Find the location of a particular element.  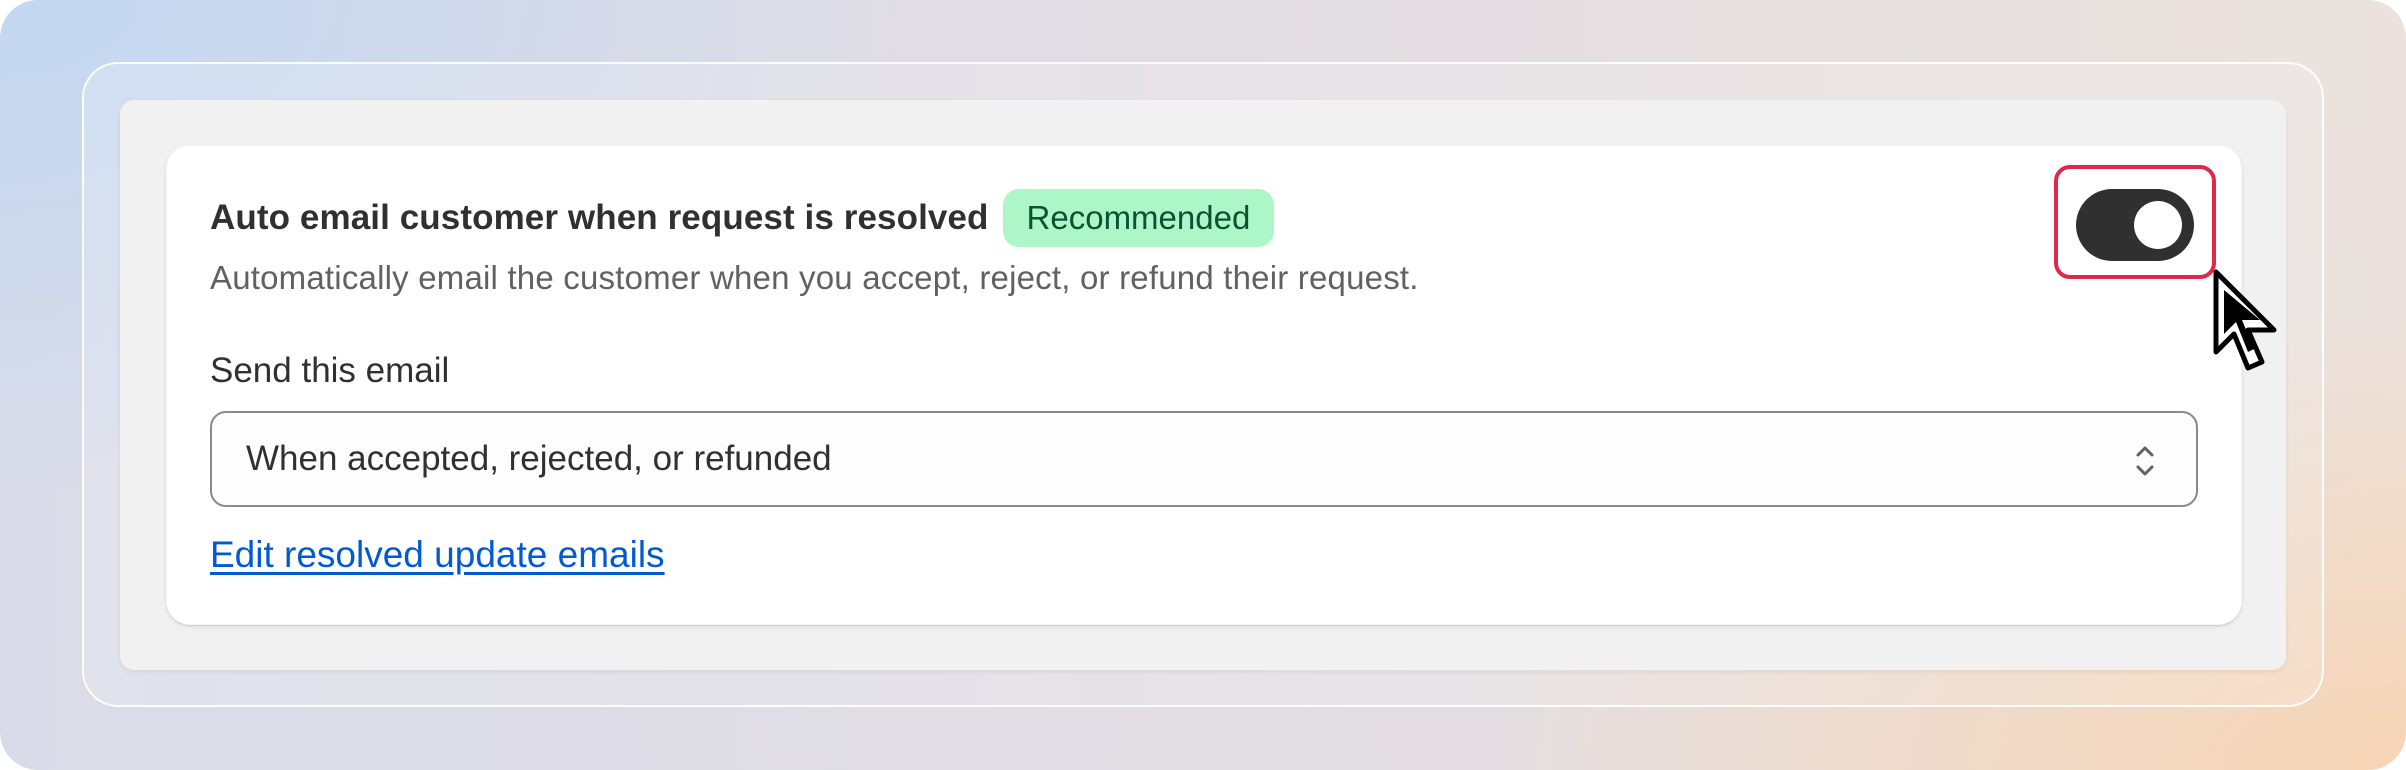

send-email-select: When accepted, rejected, or refunded is located at coordinates (1204, 459).